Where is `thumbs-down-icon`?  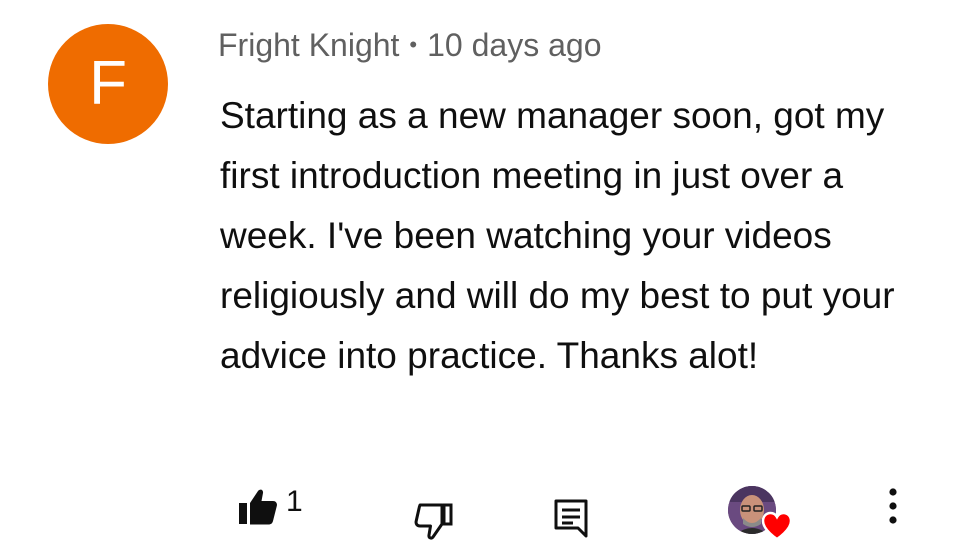
thumbs-down-icon is located at coordinates (433, 521).